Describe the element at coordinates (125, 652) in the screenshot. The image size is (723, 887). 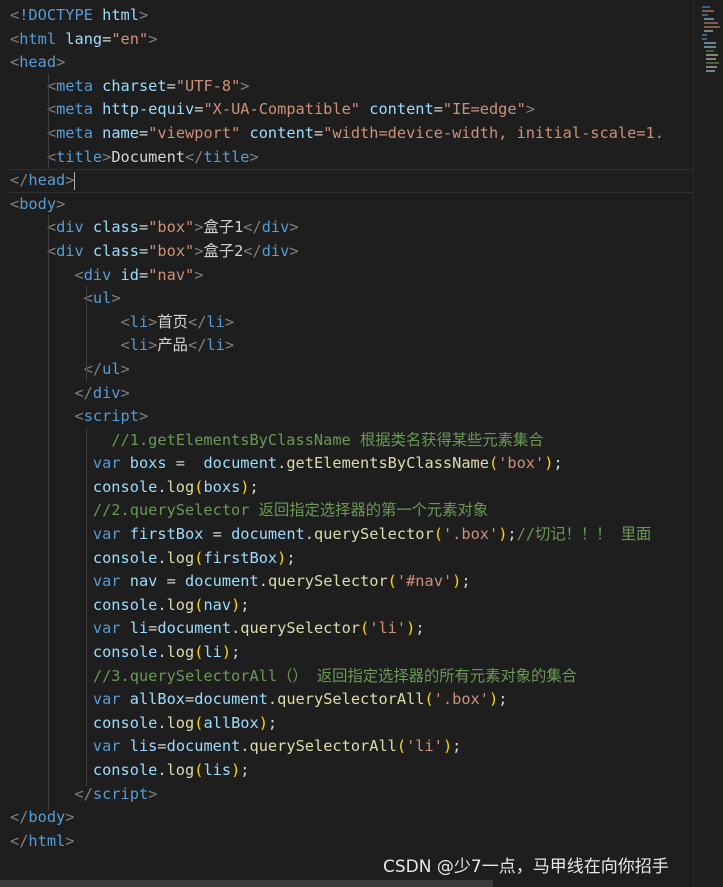
I see `code-token: console` at that location.